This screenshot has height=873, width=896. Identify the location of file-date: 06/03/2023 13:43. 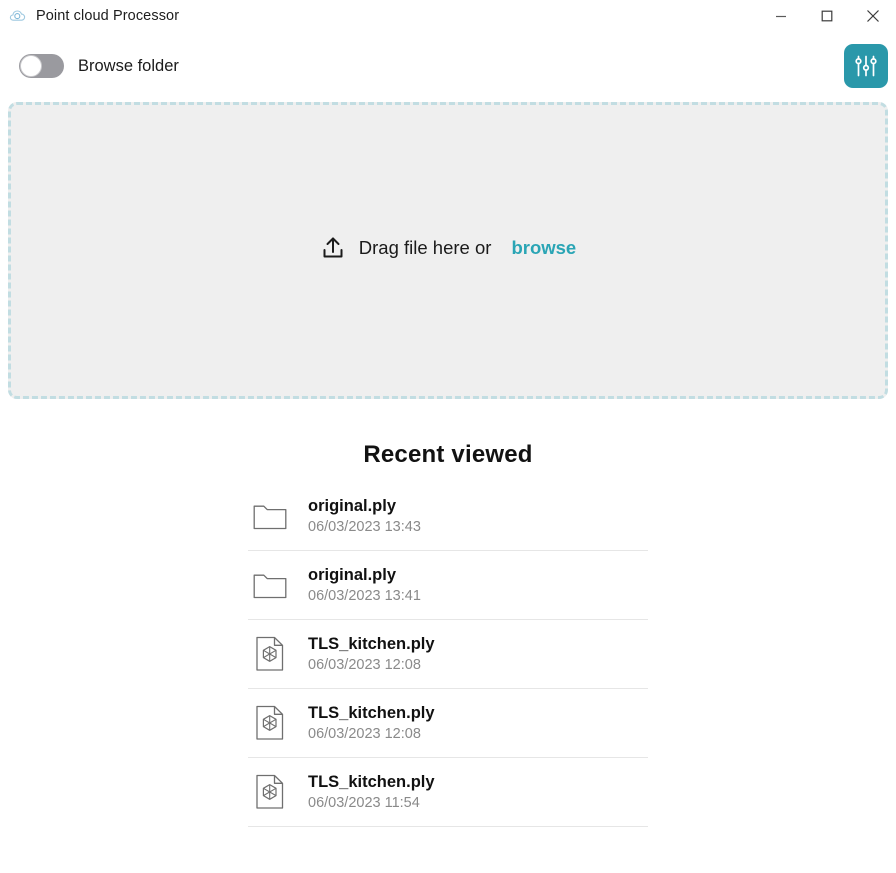
(364, 526).